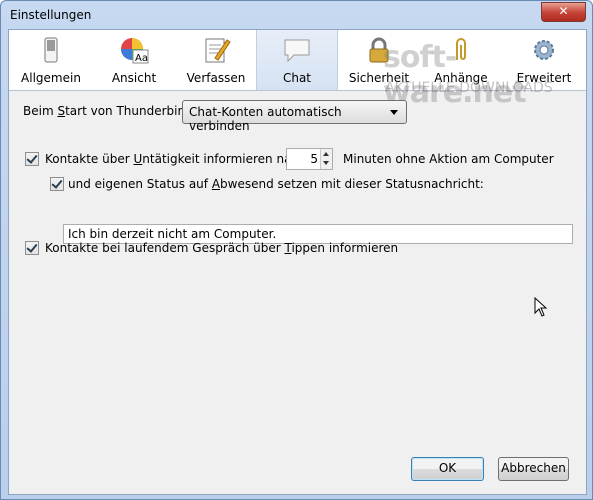  What do you see at coordinates (296, 15) in the screenshot?
I see `title-bar: Einstellungen ✕` at bounding box center [296, 15].